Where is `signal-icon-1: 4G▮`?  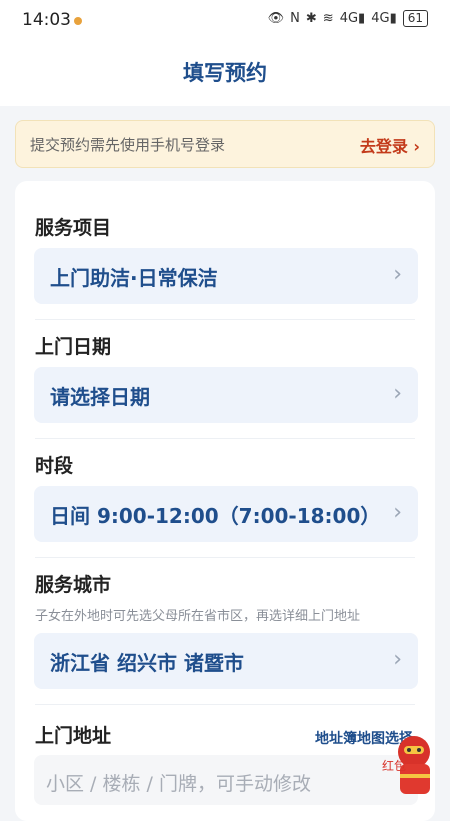 signal-icon-1: 4G▮ is located at coordinates (352, 18).